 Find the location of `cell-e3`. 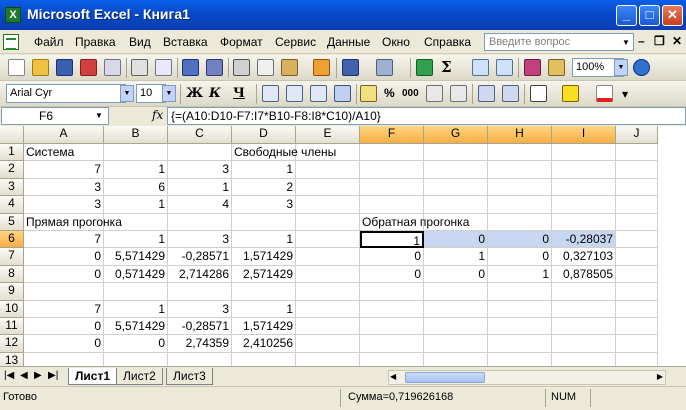

cell-e3 is located at coordinates (328, 187).